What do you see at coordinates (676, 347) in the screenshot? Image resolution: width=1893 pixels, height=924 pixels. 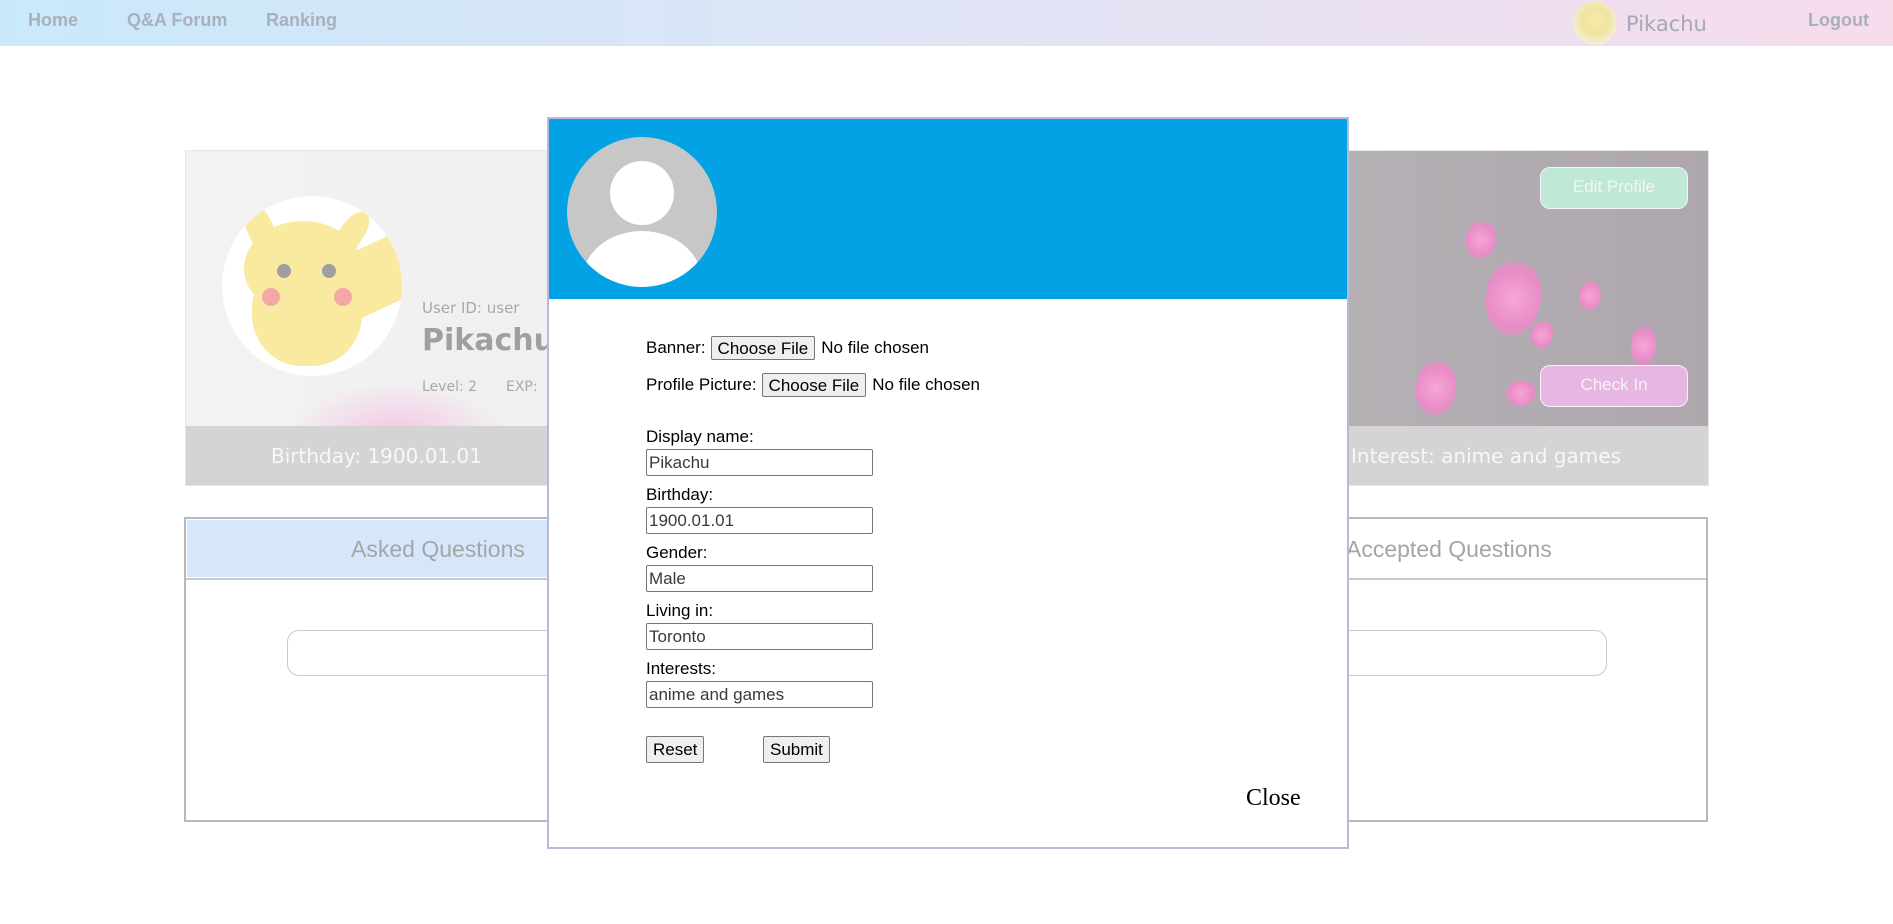 I see `banner-label: Banner:` at bounding box center [676, 347].